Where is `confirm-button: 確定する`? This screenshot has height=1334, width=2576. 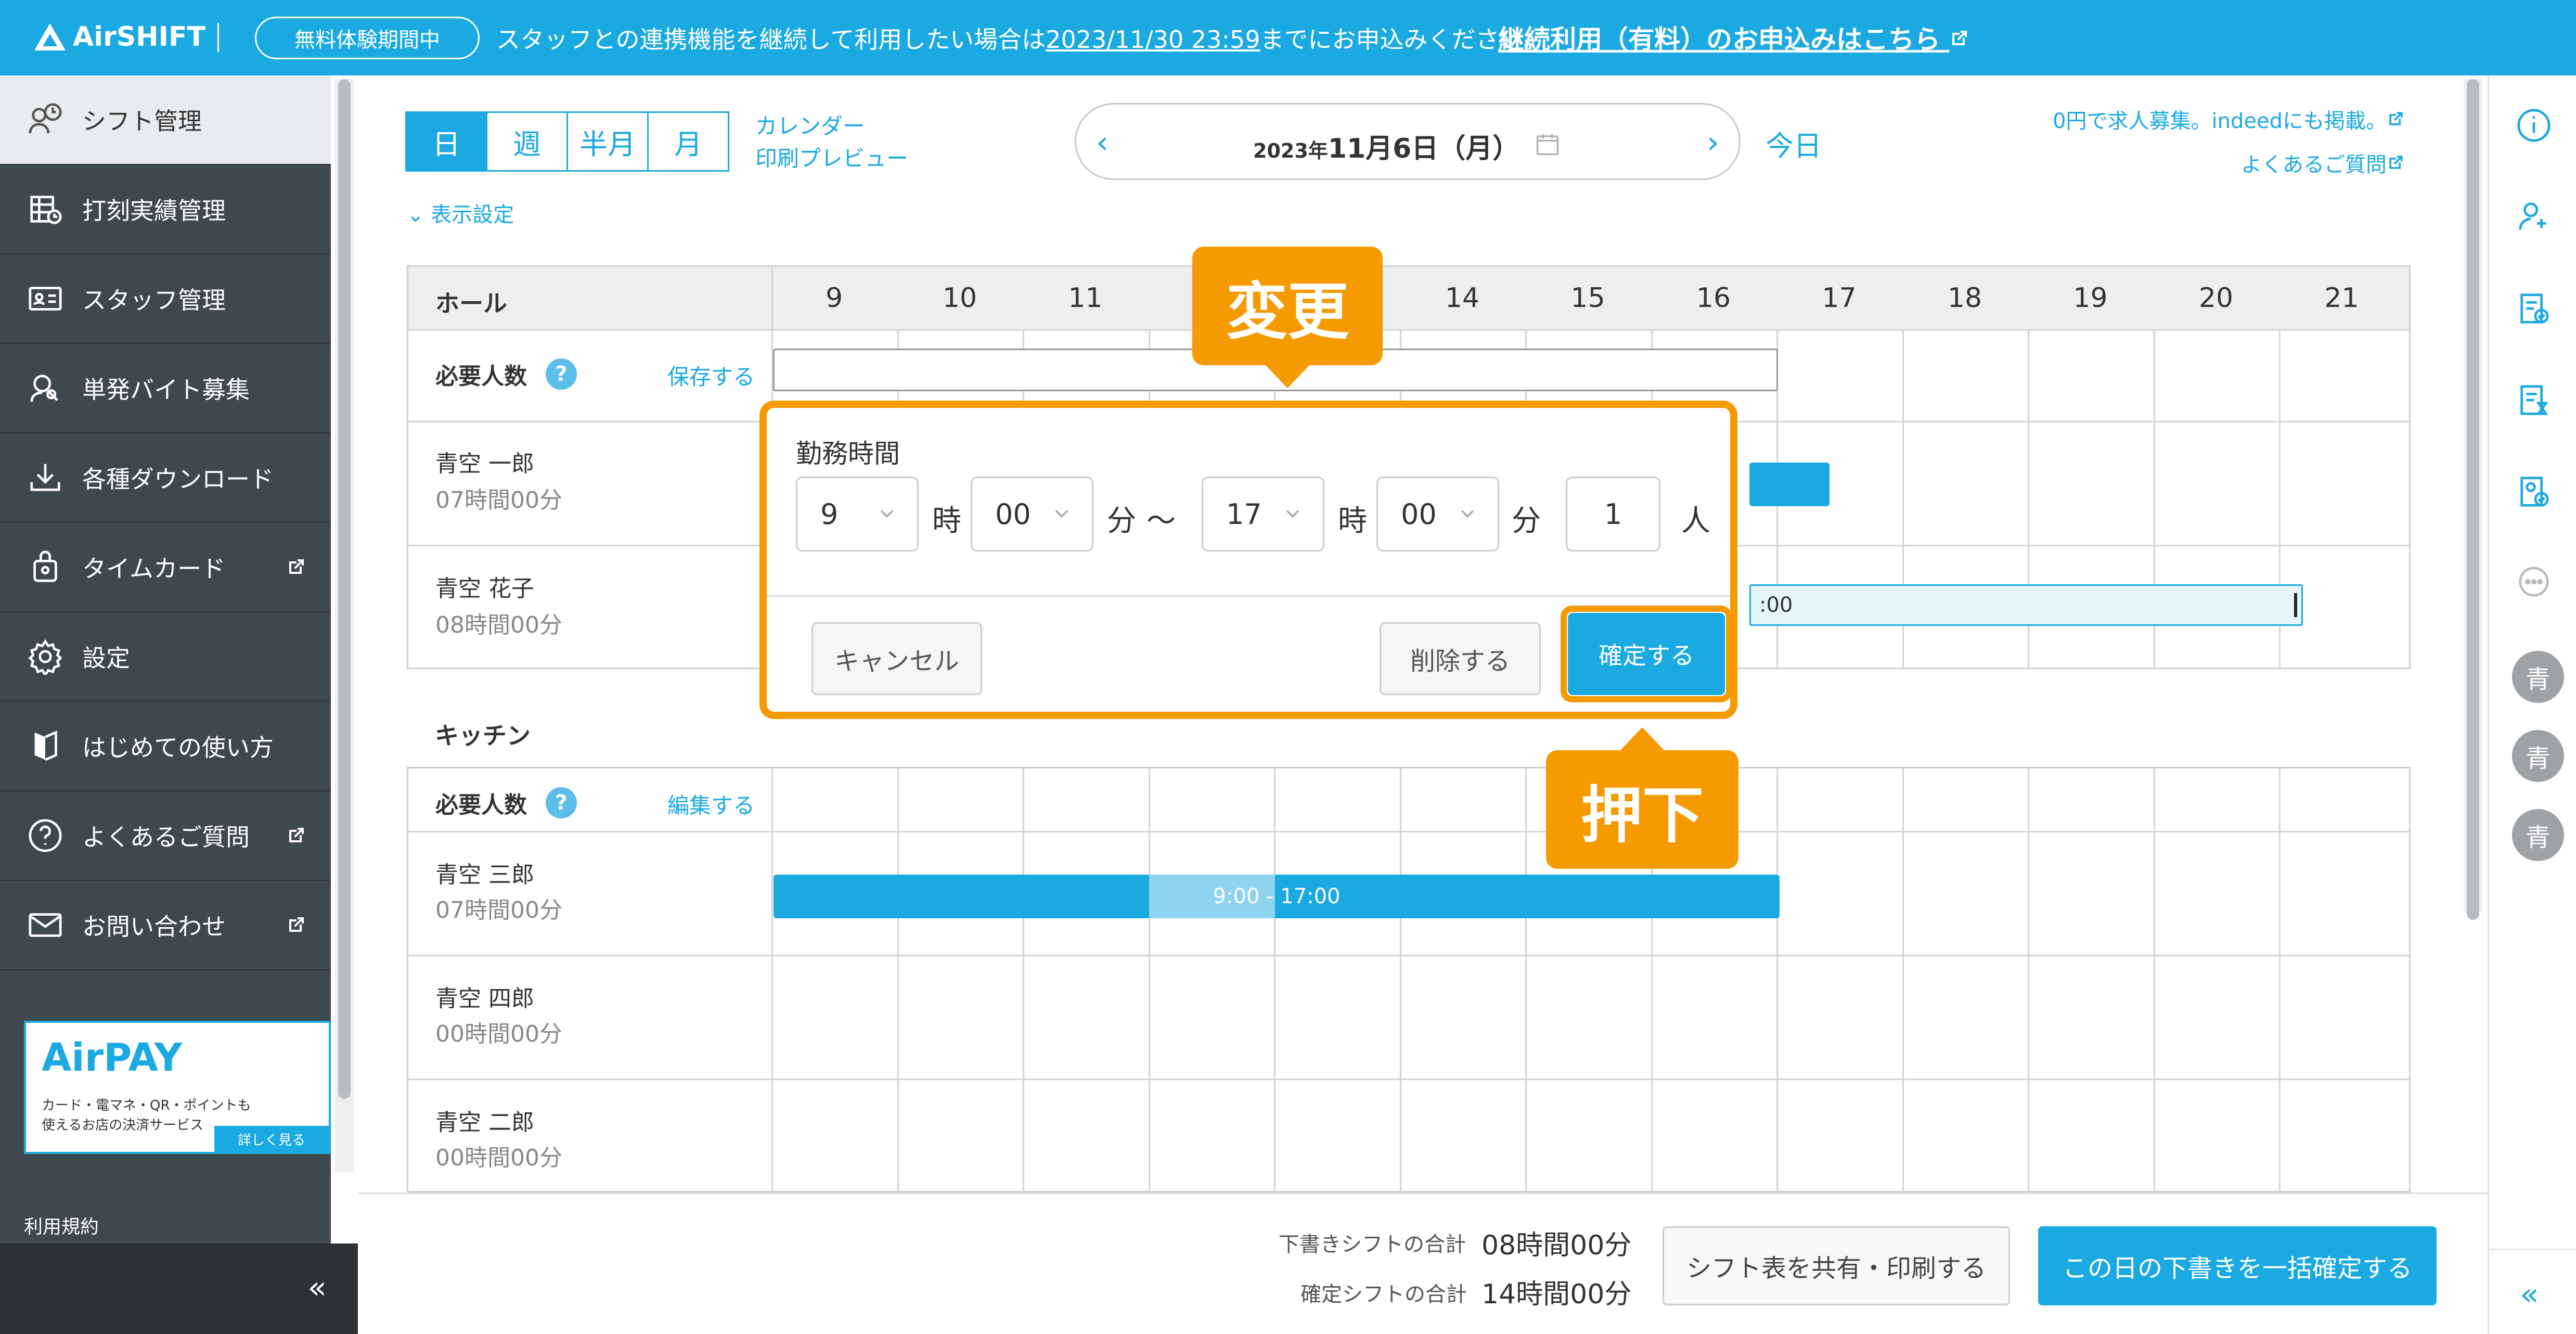 confirm-button: 確定する is located at coordinates (1646, 654).